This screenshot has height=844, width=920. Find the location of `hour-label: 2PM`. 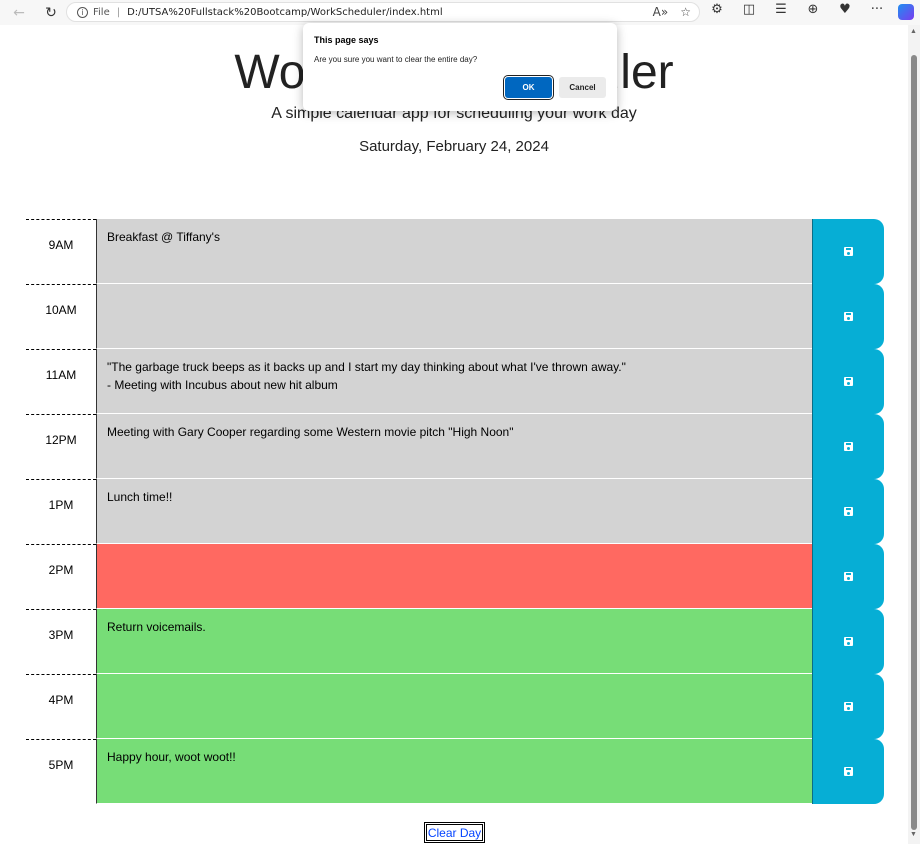

hour-label: 2PM is located at coordinates (61, 576).